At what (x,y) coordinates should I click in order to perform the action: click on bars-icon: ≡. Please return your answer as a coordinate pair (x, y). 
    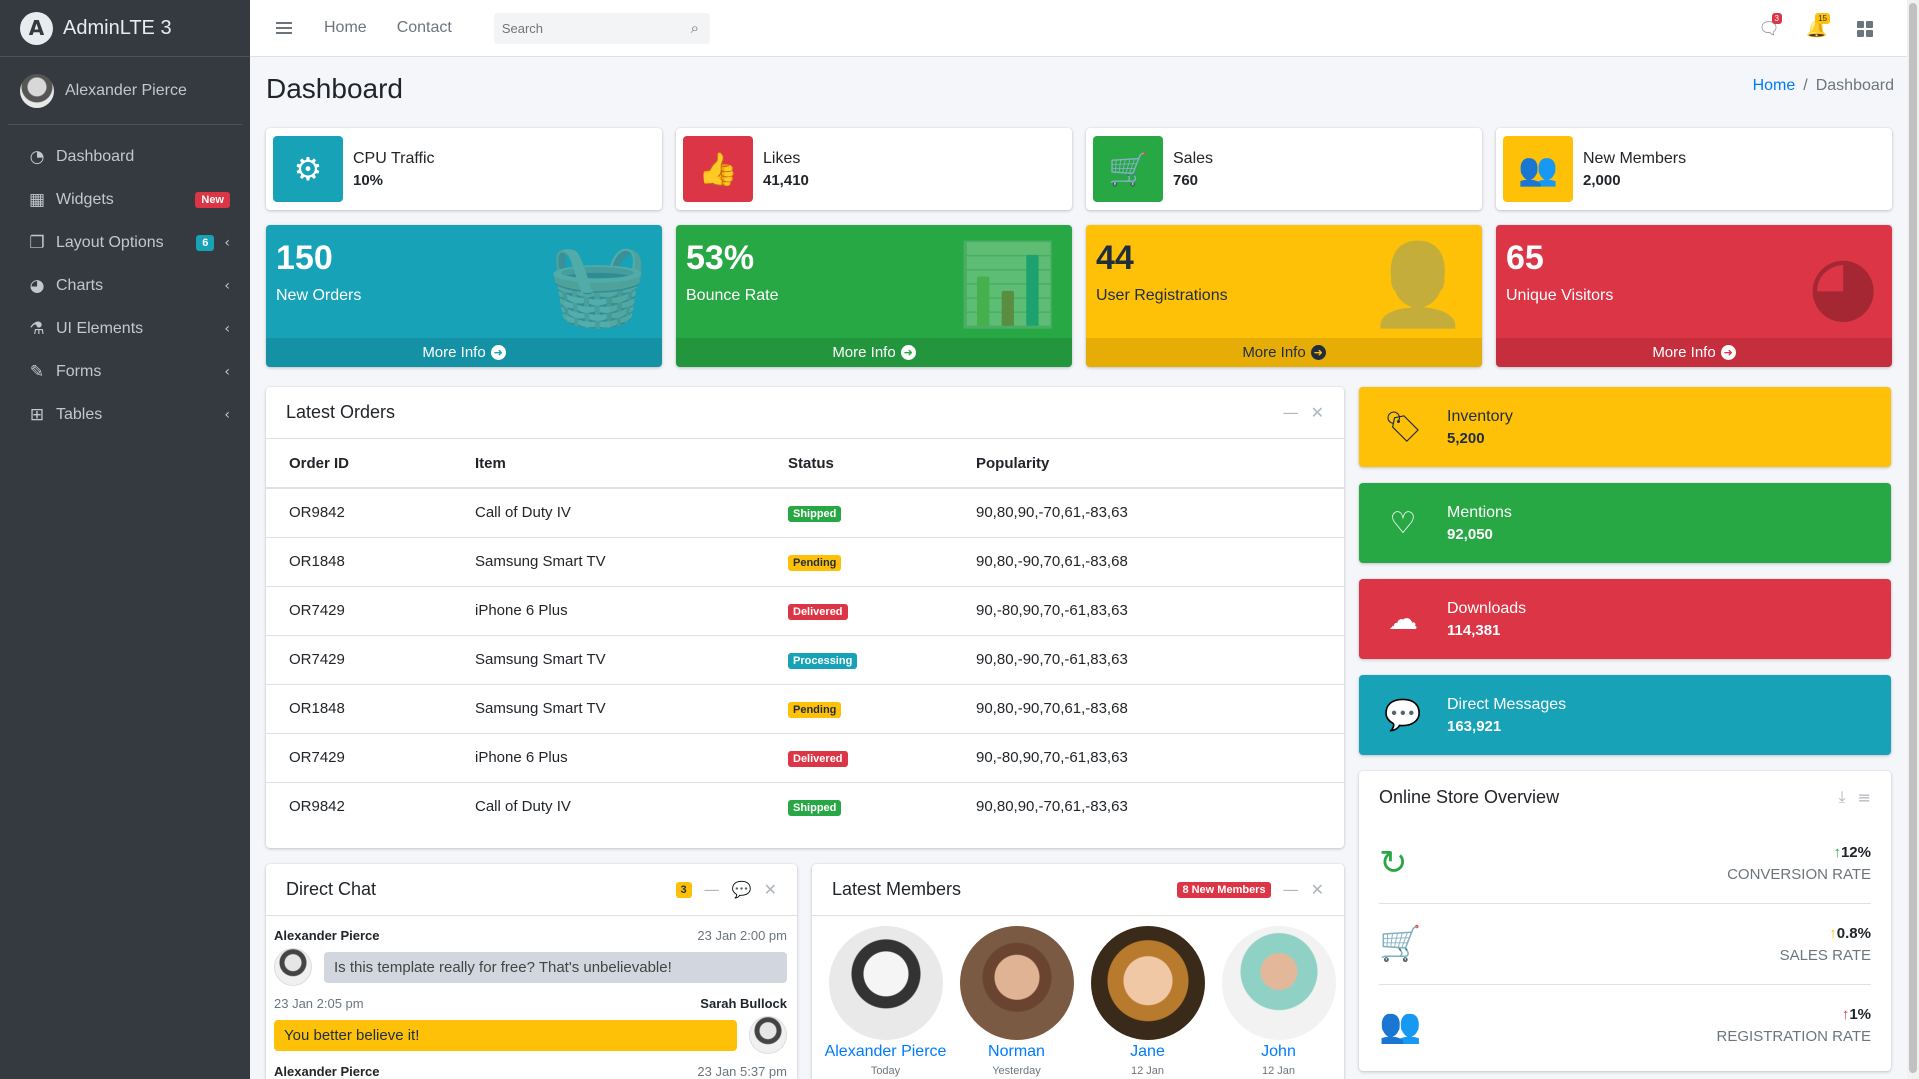
    Looking at the image, I should click on (1864, 797).